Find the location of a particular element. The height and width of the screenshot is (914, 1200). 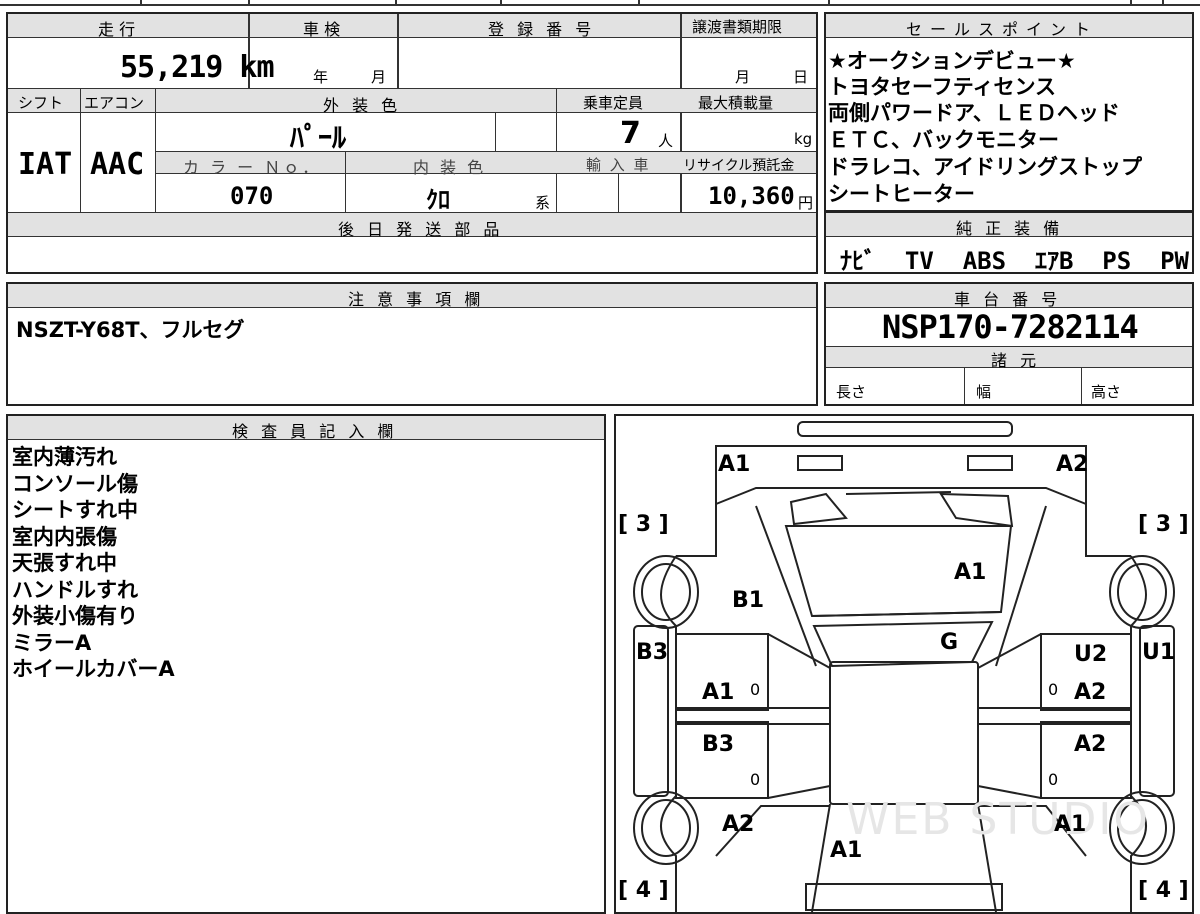

height-label: 高さ is located at coordinates (1106, 392).